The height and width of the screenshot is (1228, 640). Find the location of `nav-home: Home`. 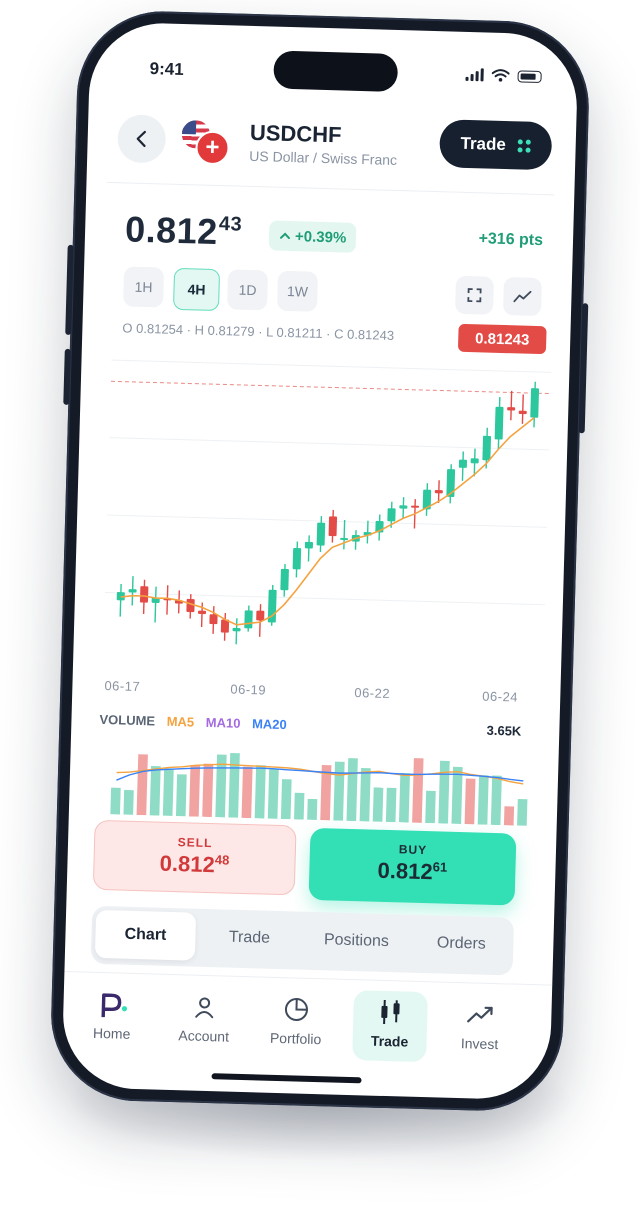

nav-home: Home is located at coordinates (112, 1018).